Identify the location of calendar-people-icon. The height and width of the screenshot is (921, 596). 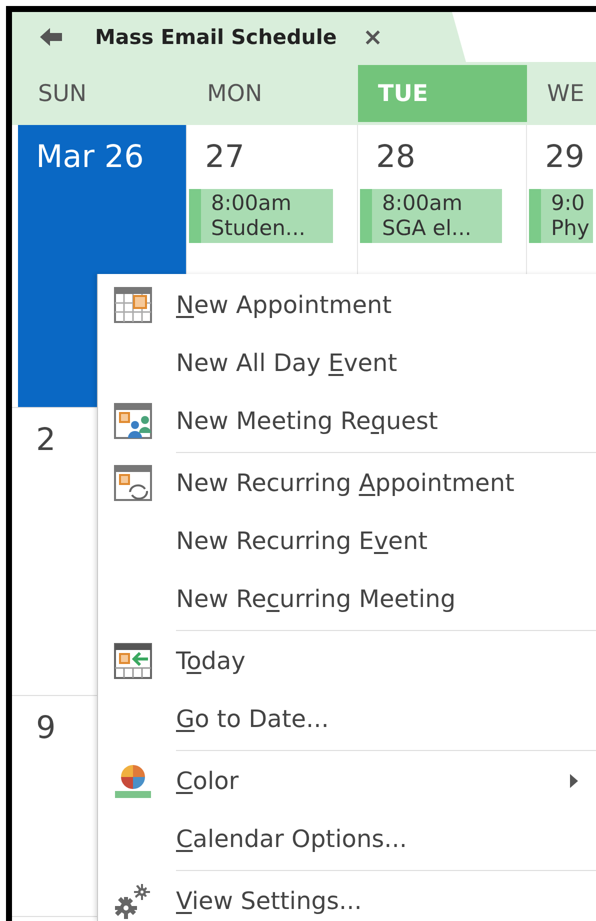
(133, 421).